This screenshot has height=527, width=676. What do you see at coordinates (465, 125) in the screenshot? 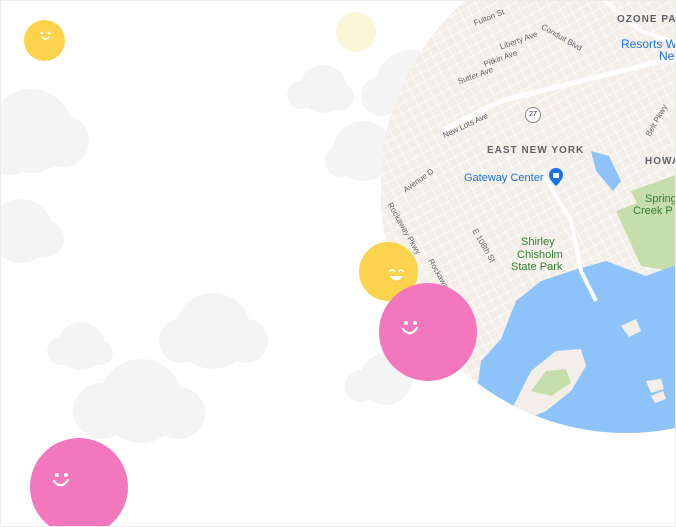
I see `label-new-lots: New Lots Ave` at bounding box center [465, 125].